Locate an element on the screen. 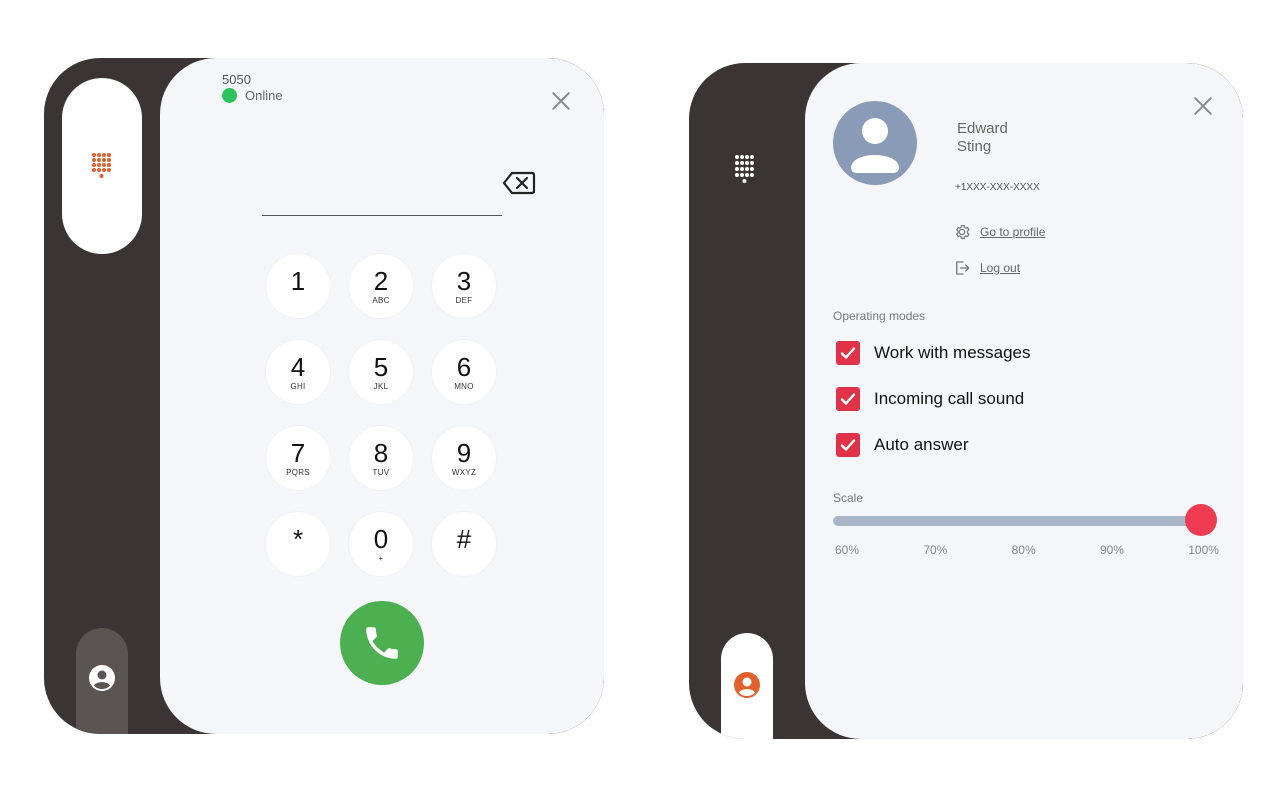 The image size is (1280, 800). close-dialer-button is located at coordinates (561, 101).